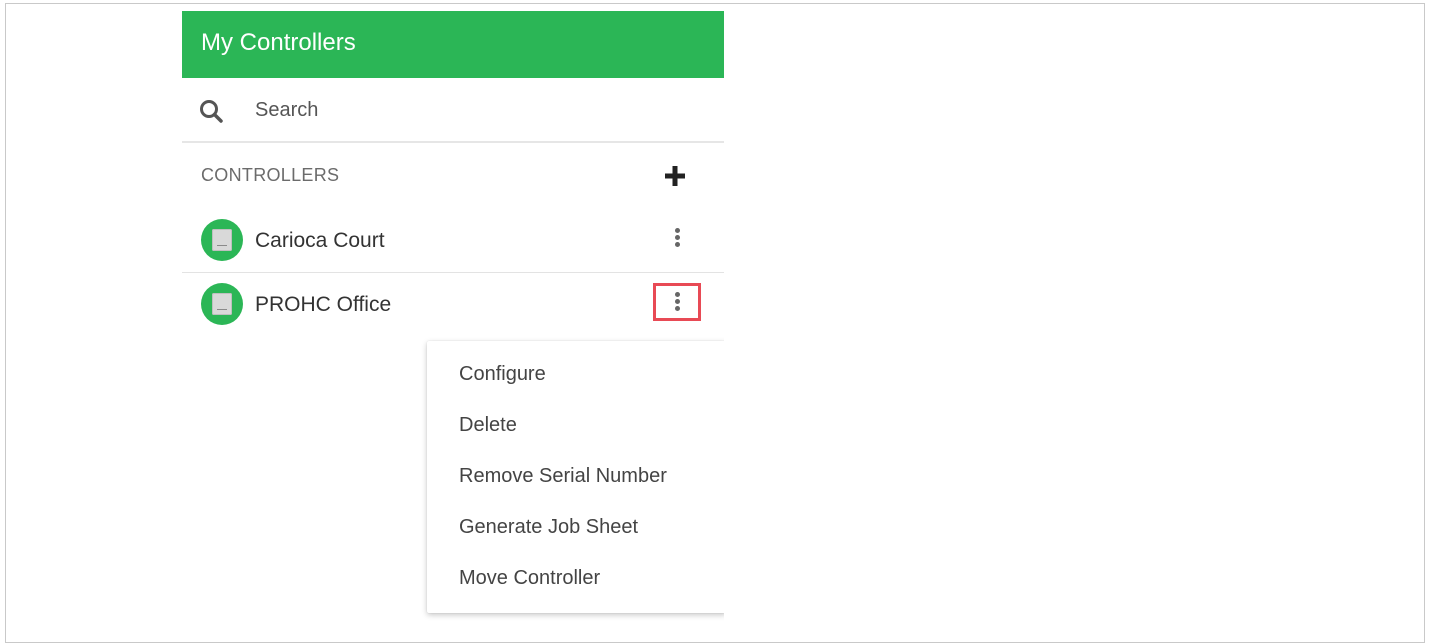 This screenshot has height=643, width=1432. Describe the element at coordinates (320, 240) in the screenshot. I see `controller-name: Carioca Court` at that location.